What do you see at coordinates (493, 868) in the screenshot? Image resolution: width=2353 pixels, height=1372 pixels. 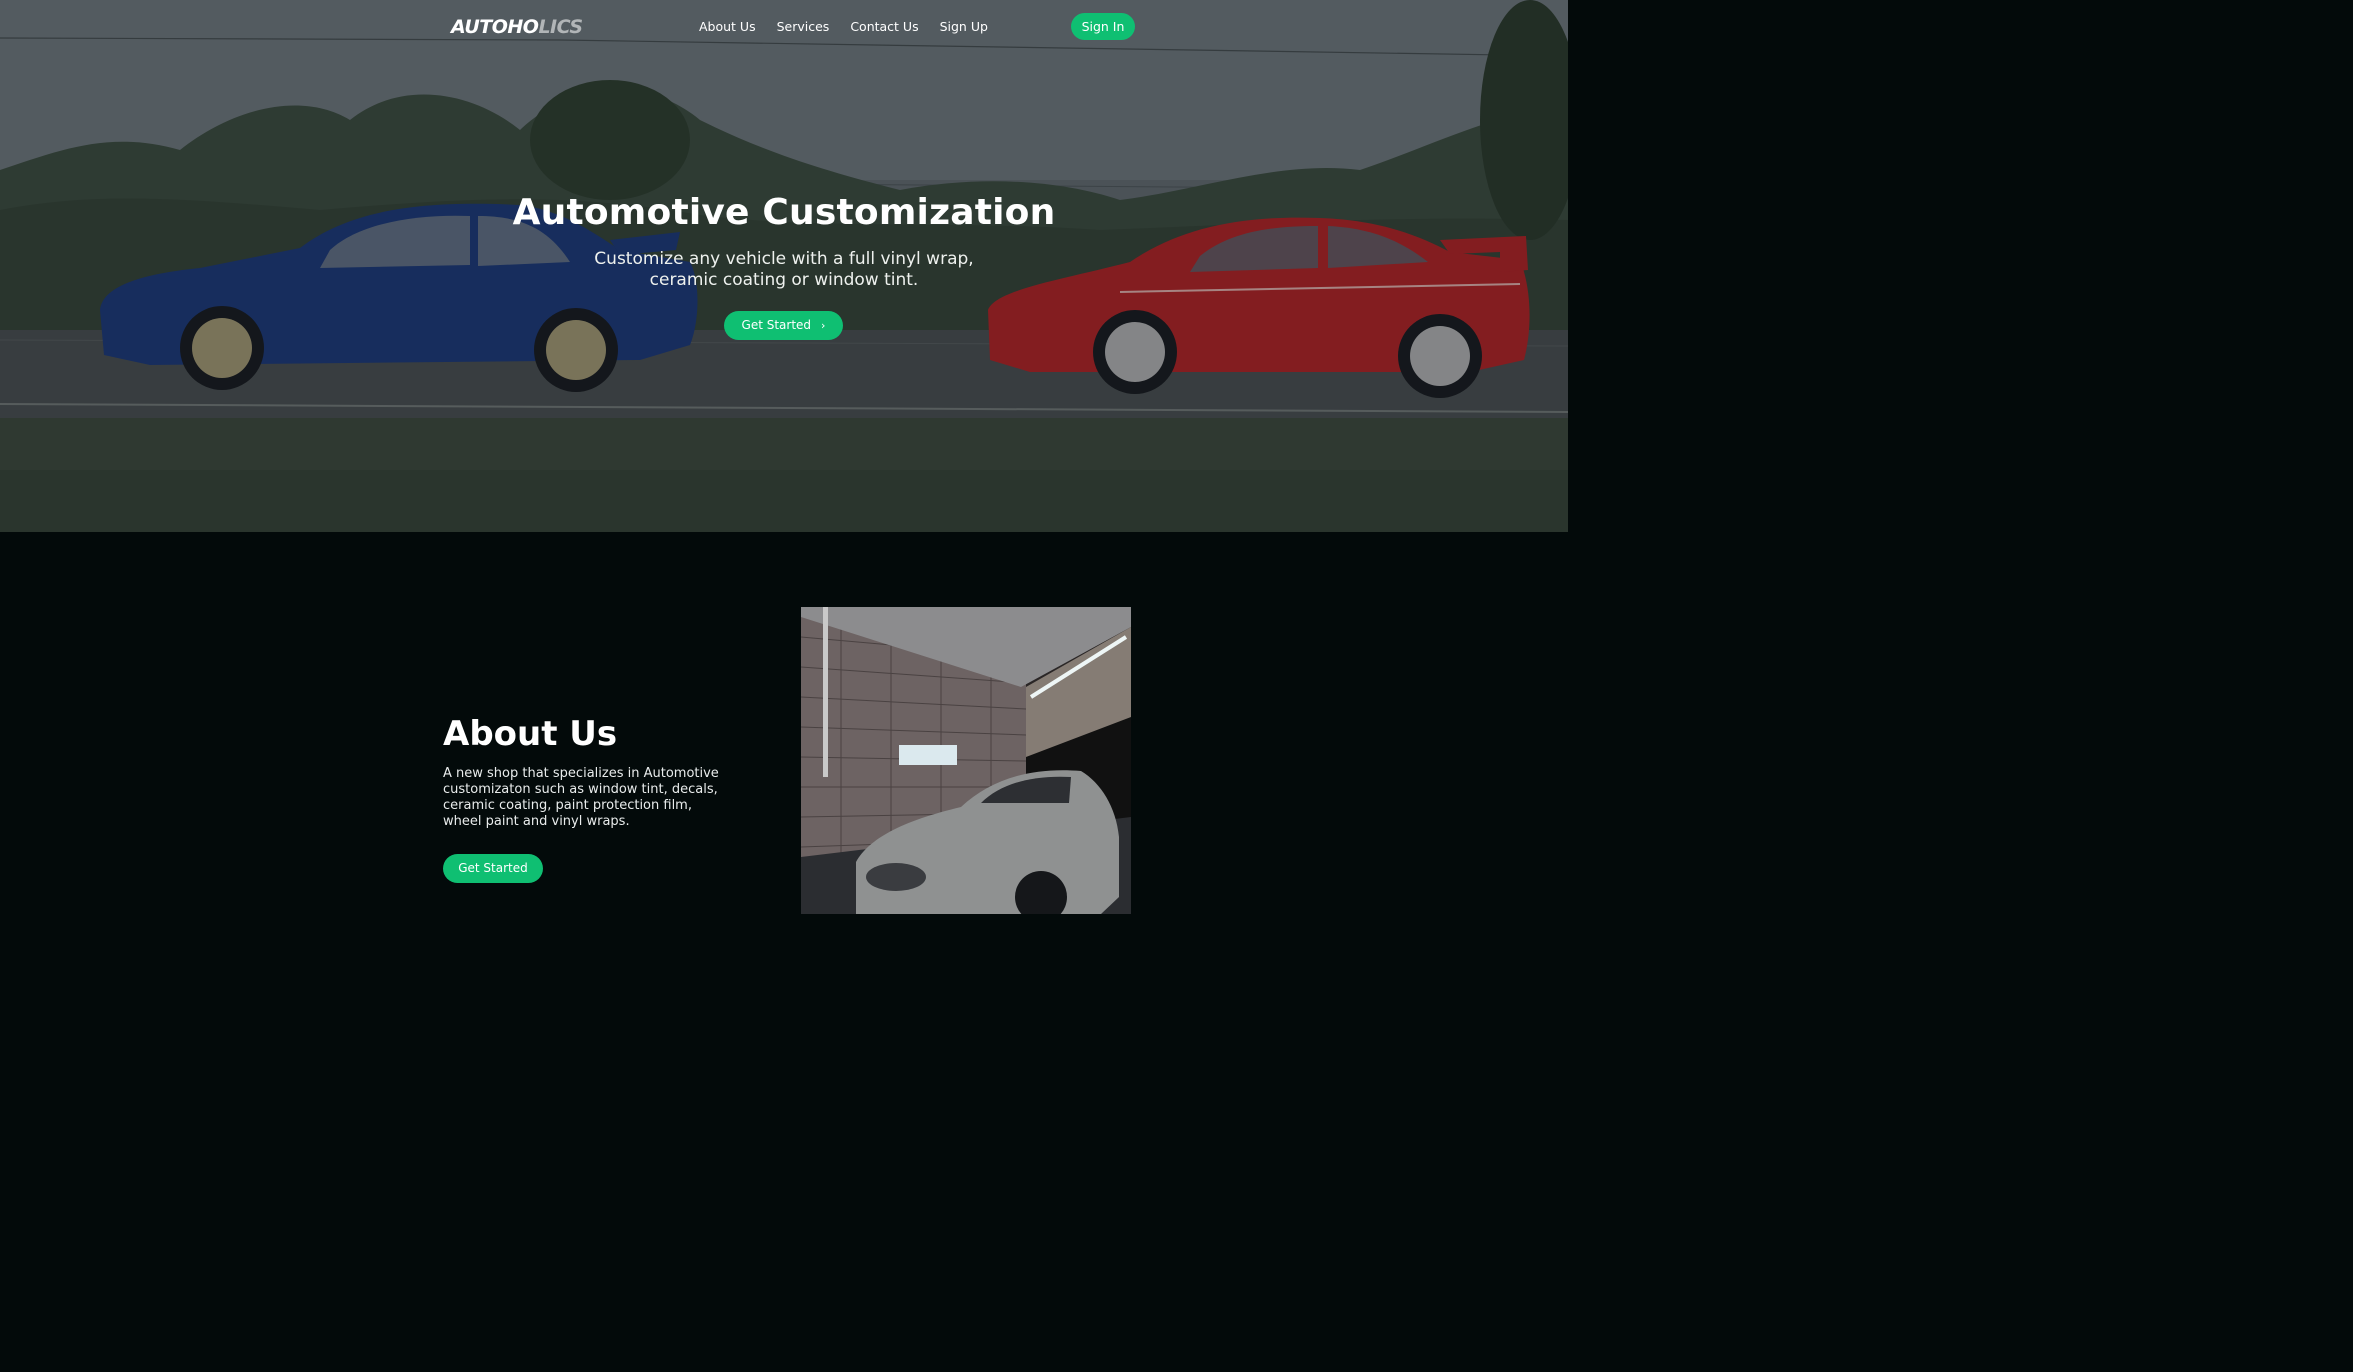 I see `about-get-started-button: Get Started` at bounding box center [493, 868].